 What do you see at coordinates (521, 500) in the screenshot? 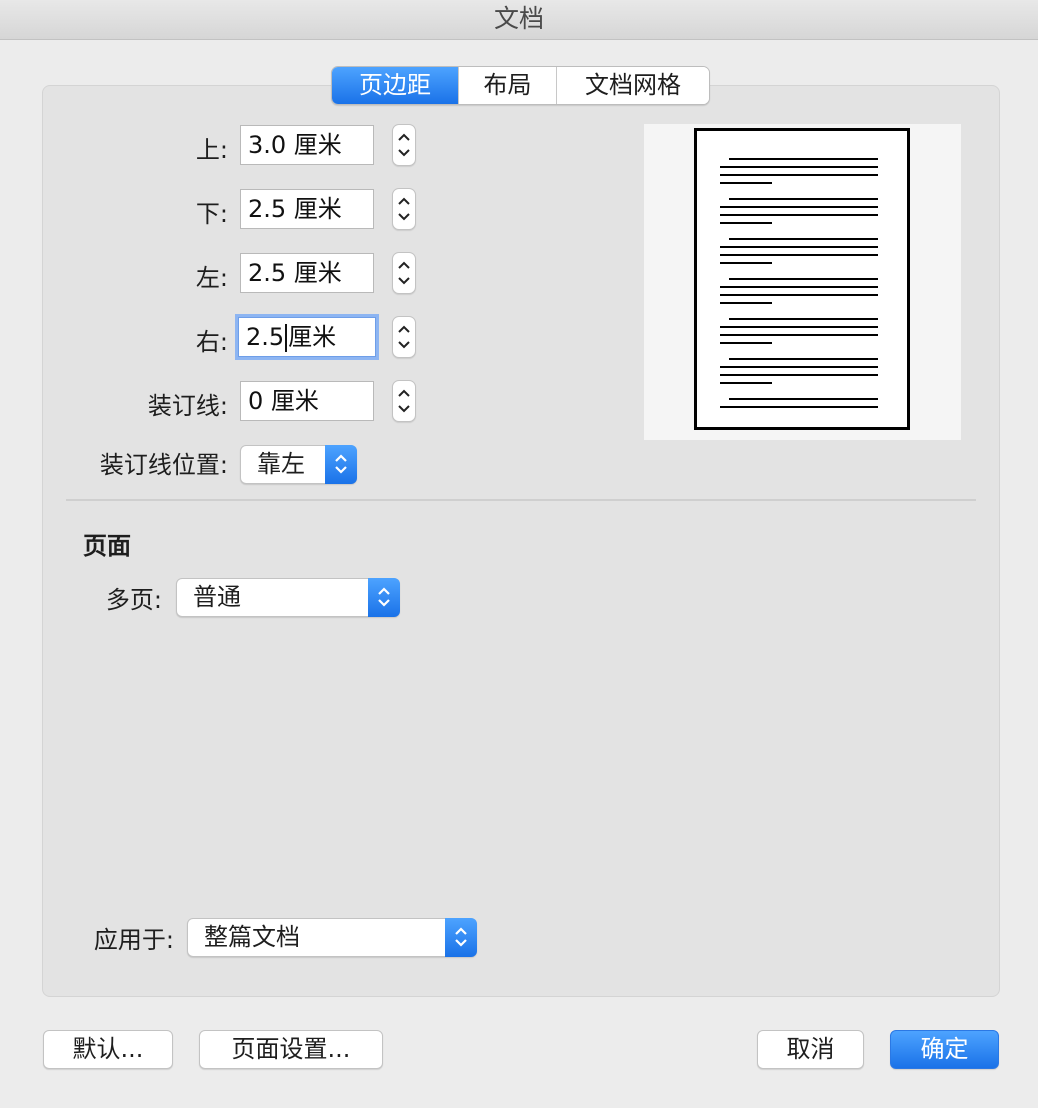
I see `section-divider` at bounding box center [521, 500].